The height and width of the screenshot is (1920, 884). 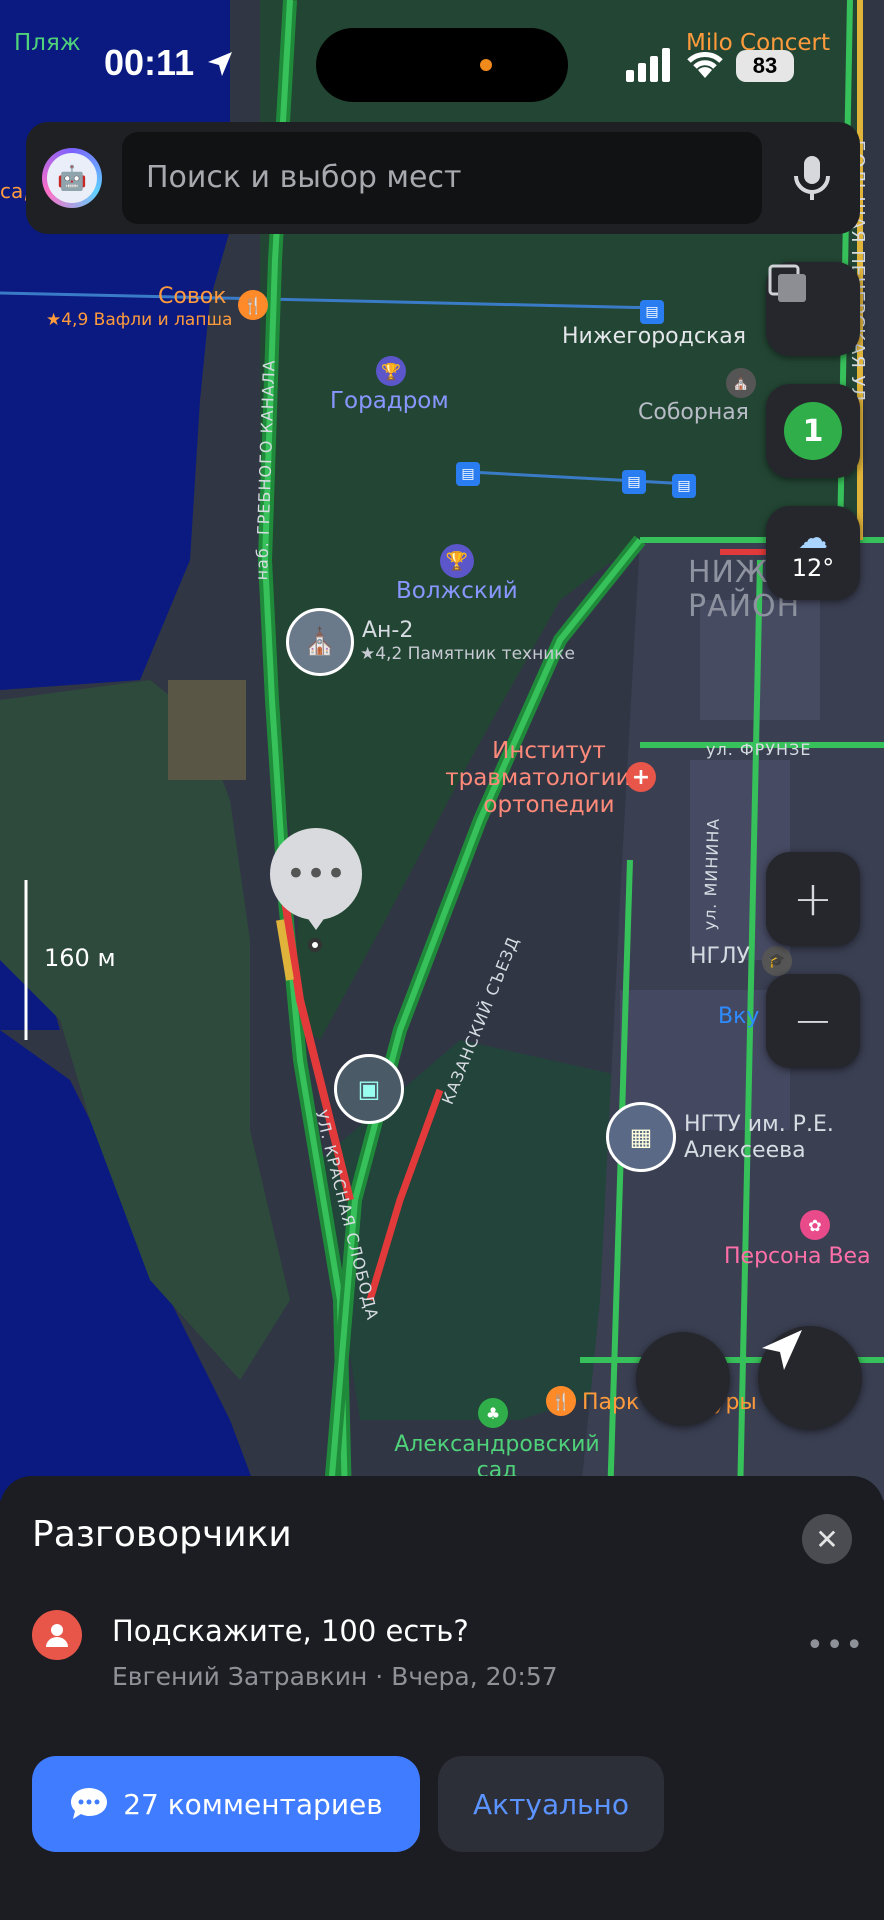 I want to click on actual-label: Актуально, so click(x=551, y=1804).